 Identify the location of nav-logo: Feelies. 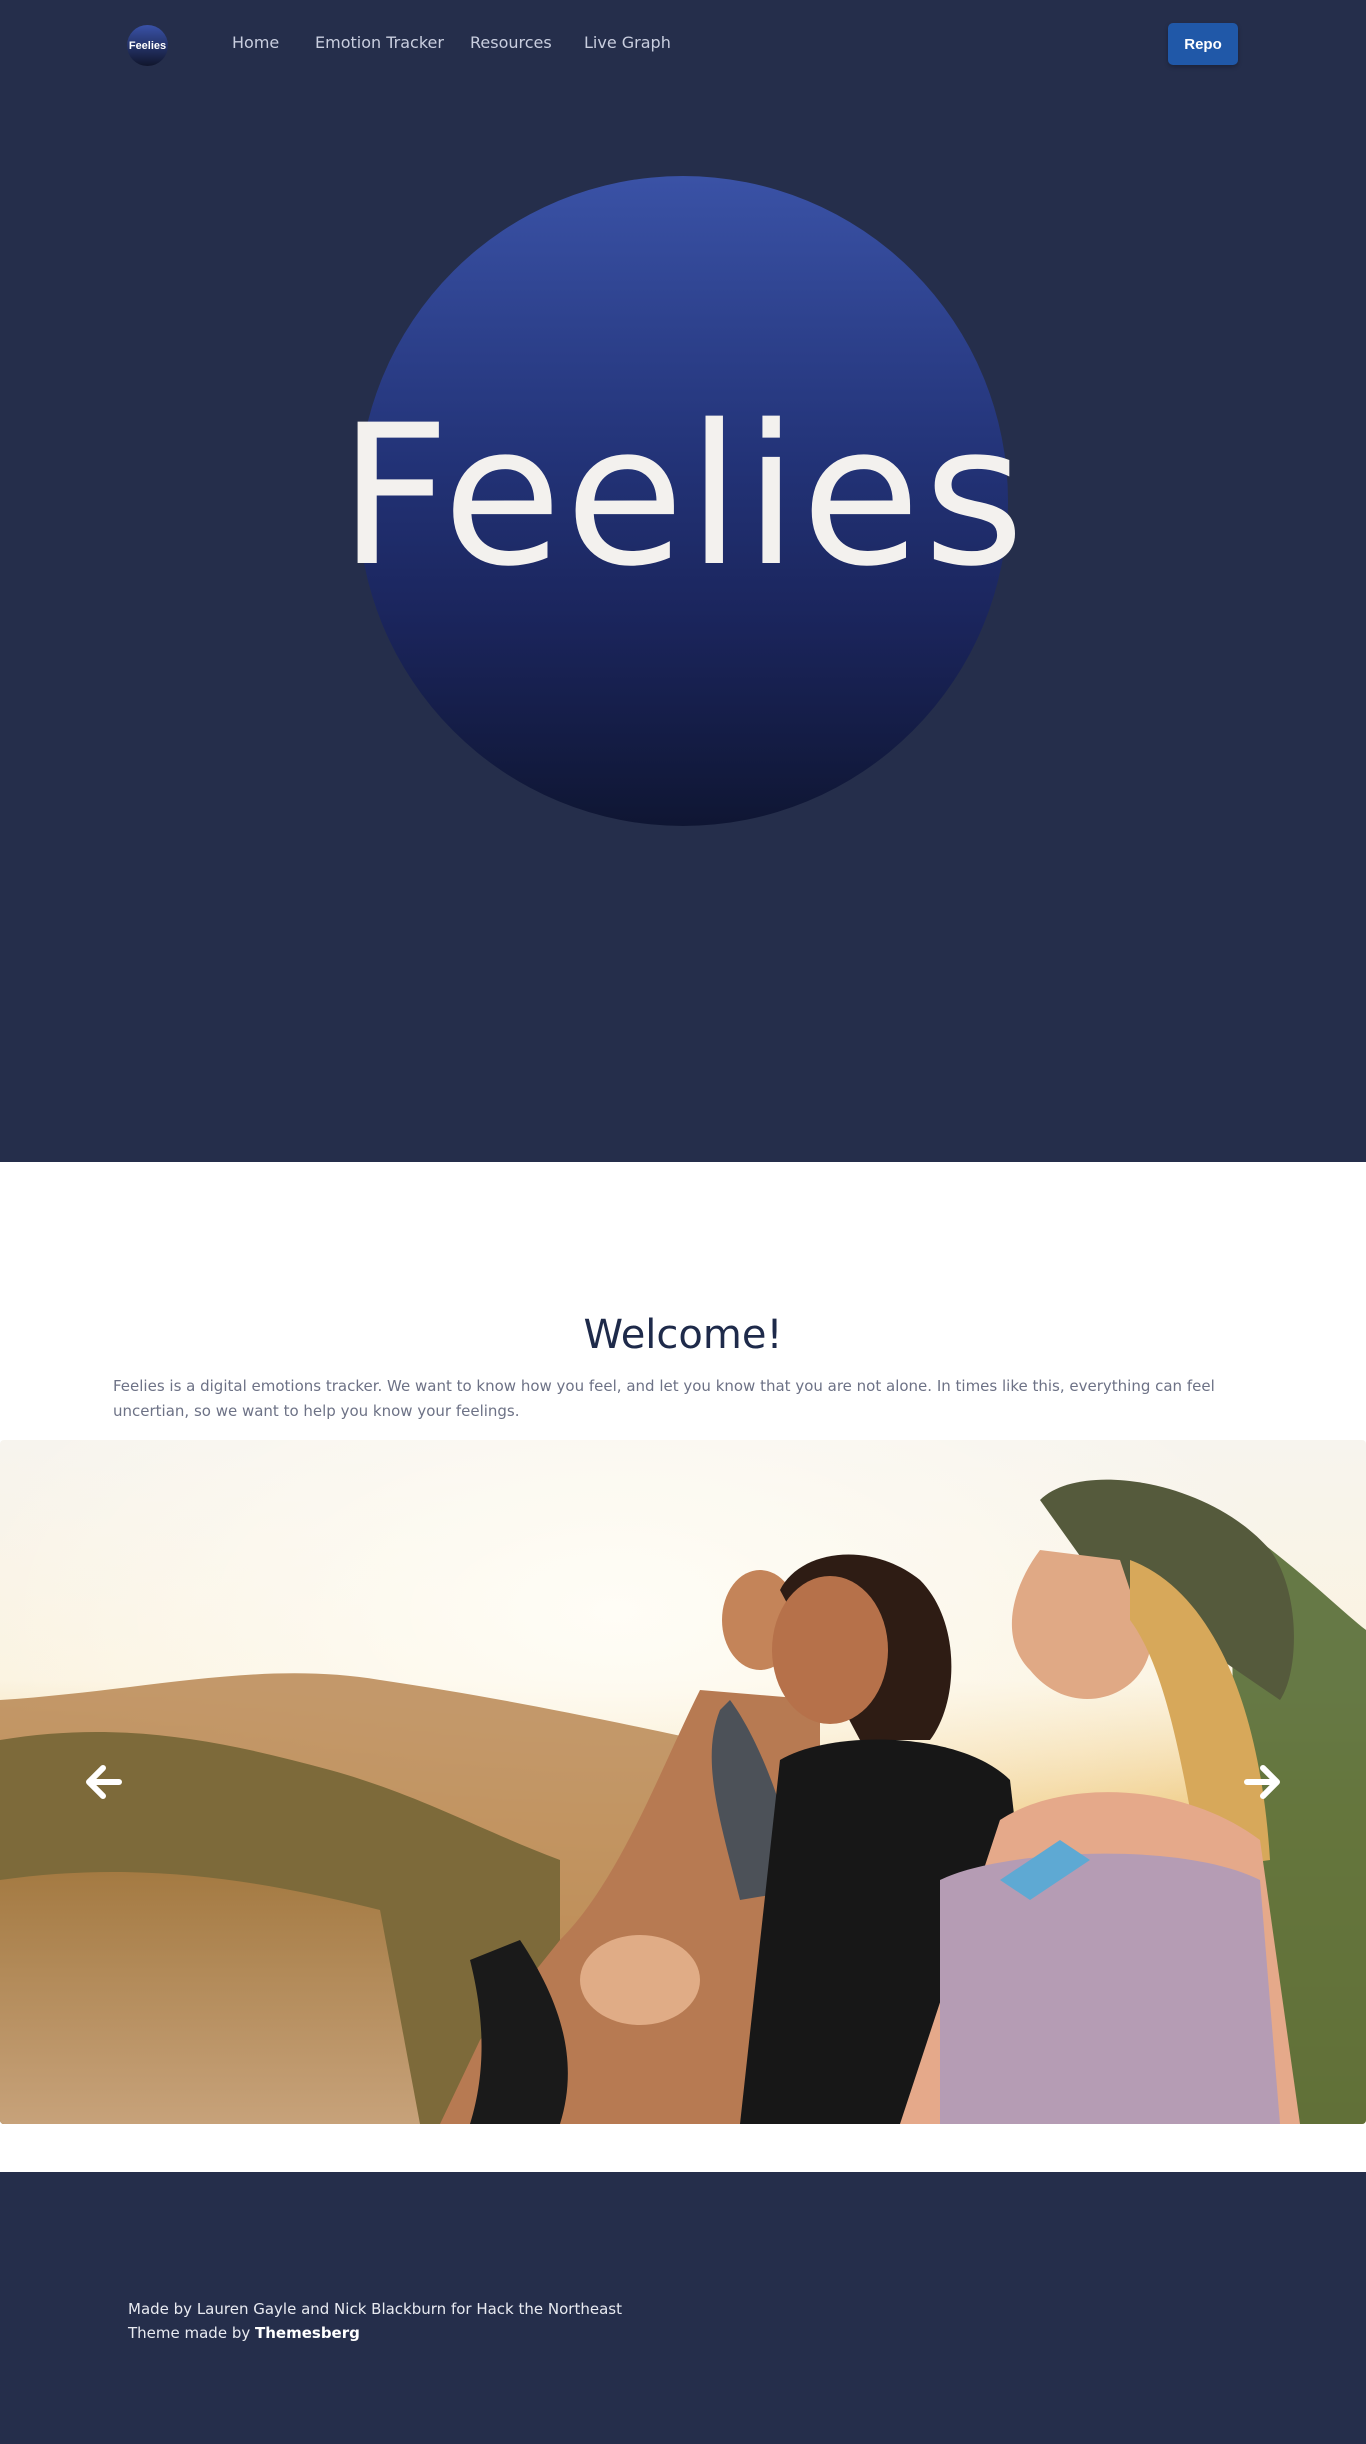
(147, 45).